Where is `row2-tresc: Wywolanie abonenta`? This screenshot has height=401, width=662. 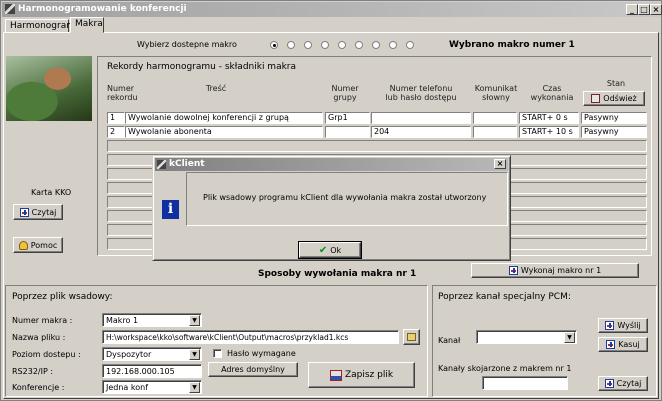
row2-tresc: Wywolanie abonenta is located at coordinates (224, 132).